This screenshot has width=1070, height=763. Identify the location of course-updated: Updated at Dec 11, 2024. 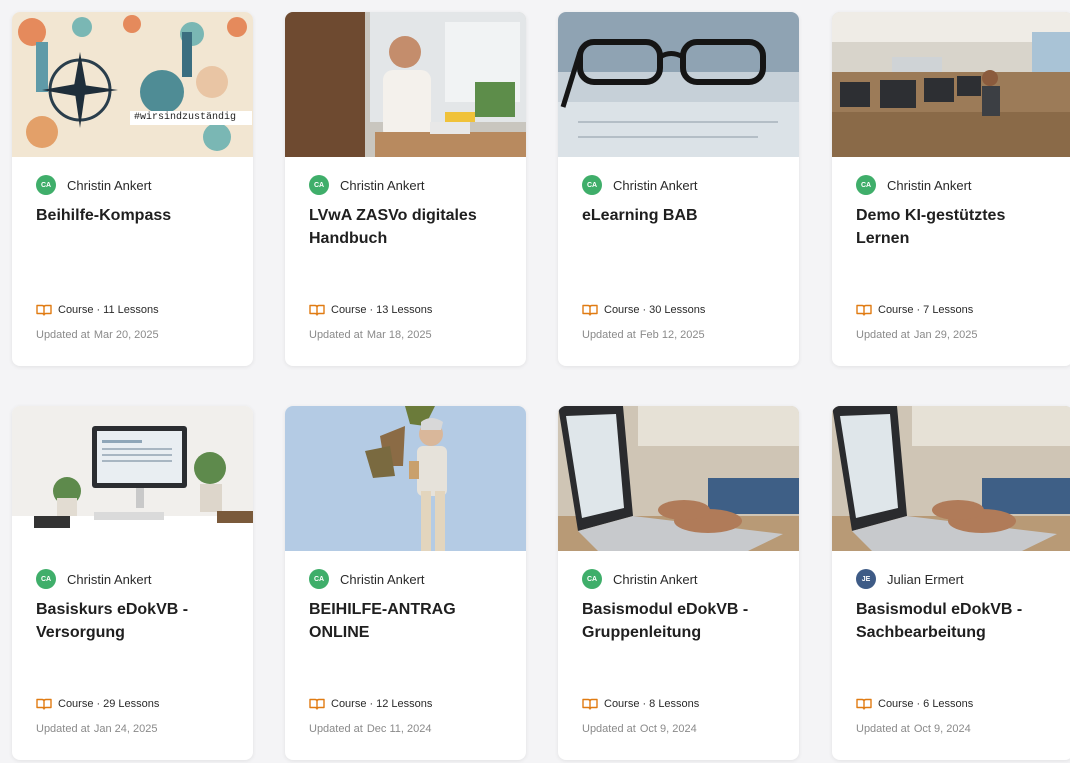
(370, 729).